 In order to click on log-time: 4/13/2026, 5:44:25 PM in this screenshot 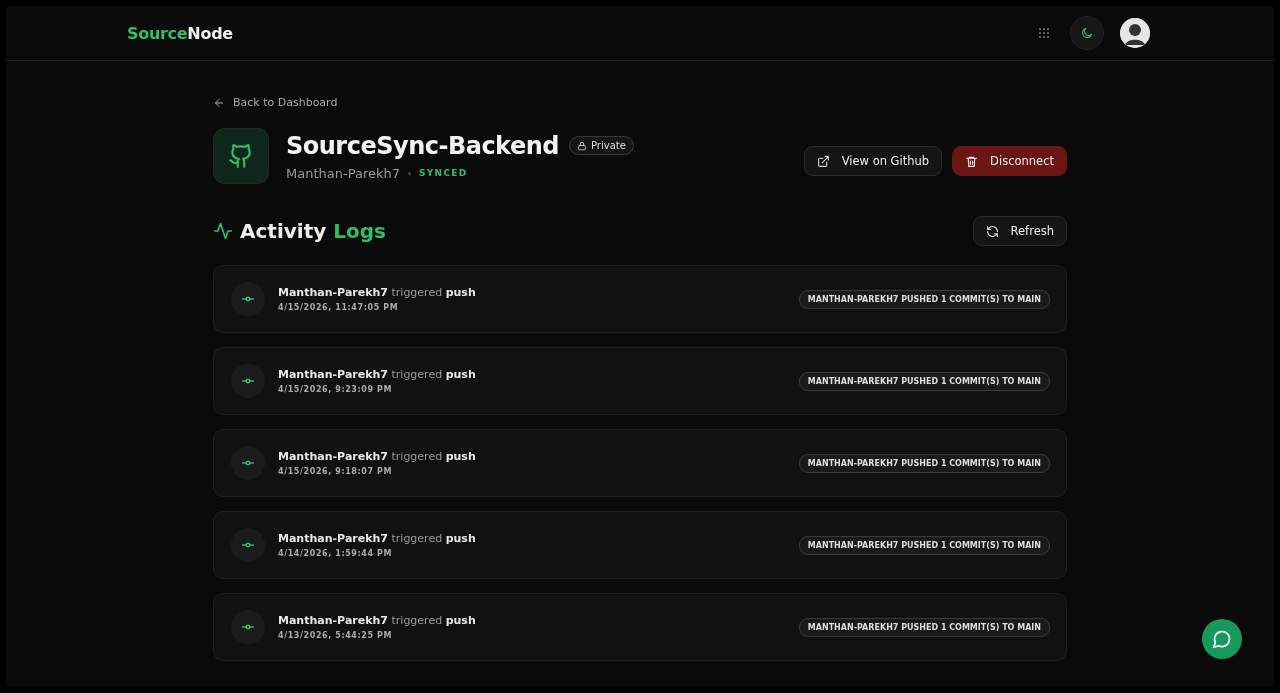, I will do `click(336, 635)`.